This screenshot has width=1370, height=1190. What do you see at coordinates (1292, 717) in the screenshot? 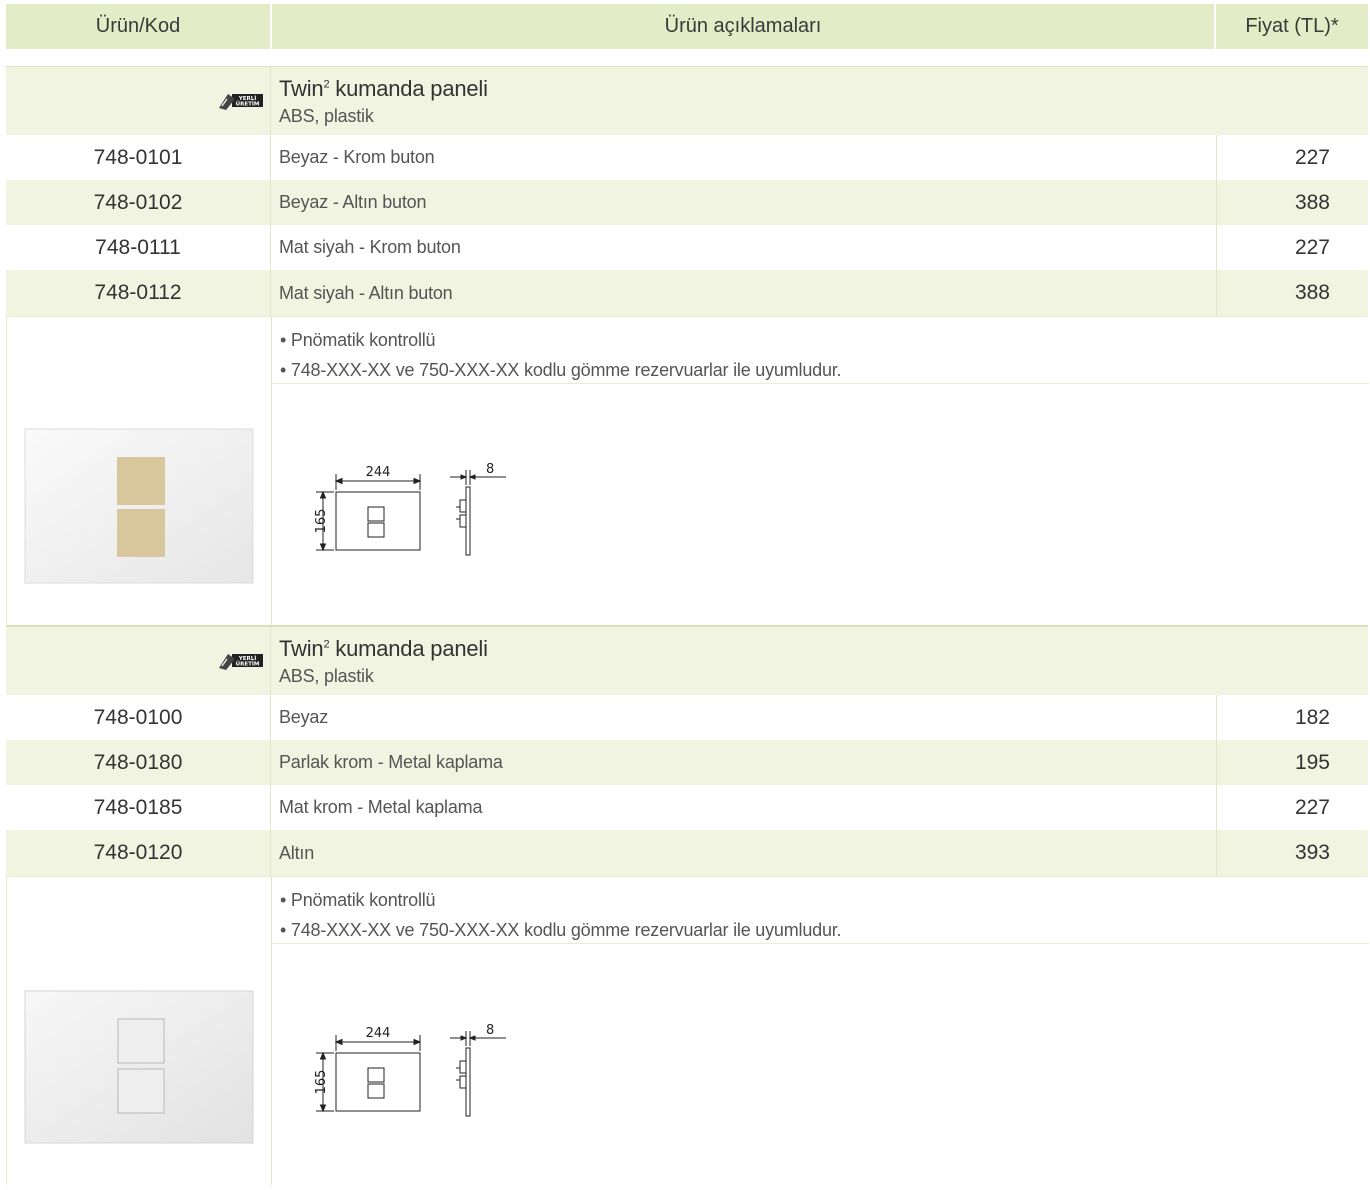
I see `product-price: 182` at bounding box center [1292, 717].